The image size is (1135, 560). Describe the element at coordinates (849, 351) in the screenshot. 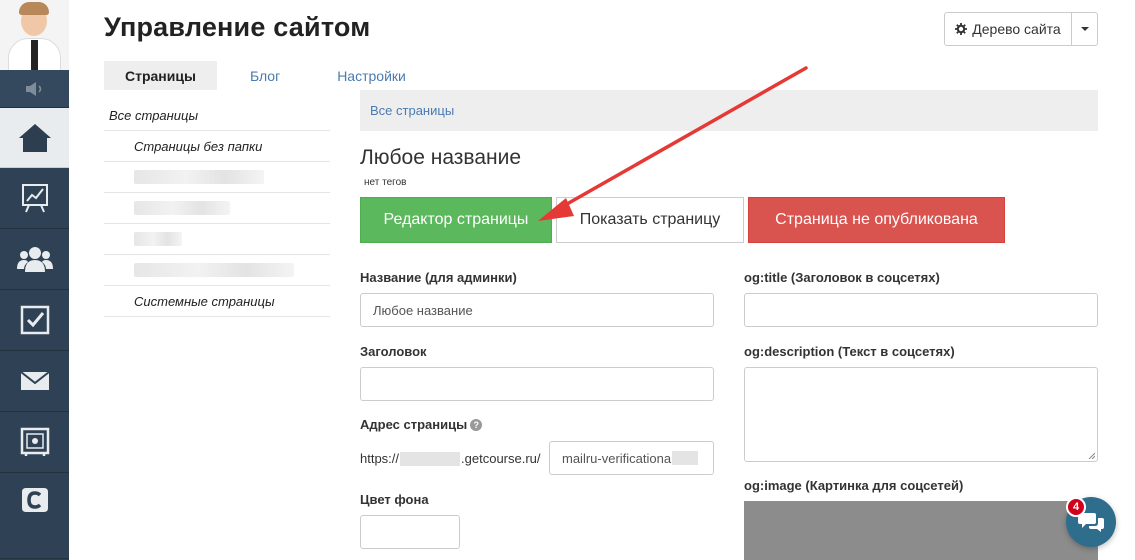

I see `og-description-label: og:description (Текст в соцсетях)` at that location.